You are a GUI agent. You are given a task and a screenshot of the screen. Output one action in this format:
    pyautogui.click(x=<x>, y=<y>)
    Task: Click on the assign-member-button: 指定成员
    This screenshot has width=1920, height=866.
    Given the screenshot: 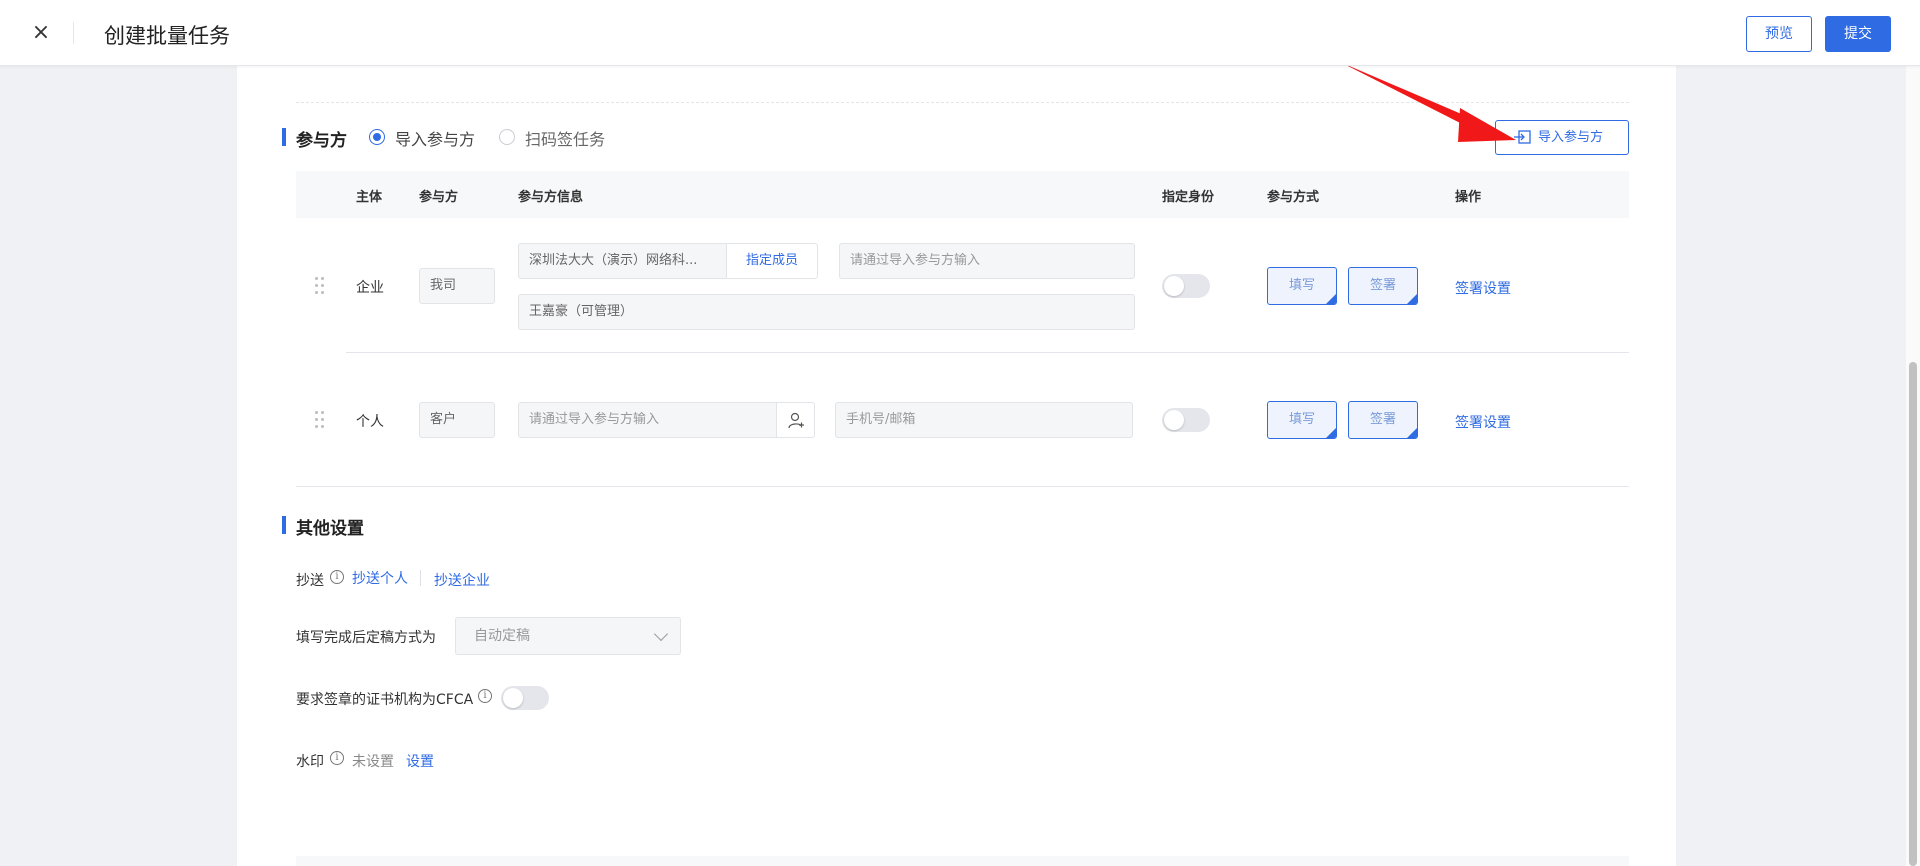 What is the action you would take?
    pyautogui.click(x=772, y=261)
    